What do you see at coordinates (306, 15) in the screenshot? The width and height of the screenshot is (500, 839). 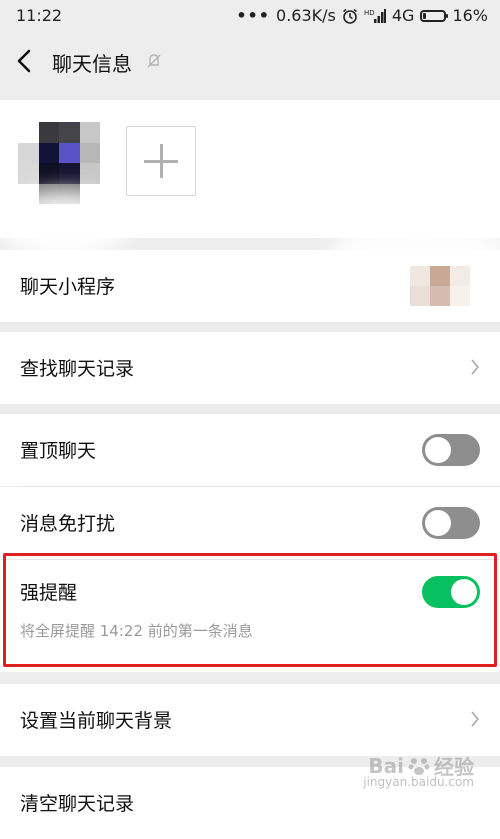 I see `network-speed: 0.63K/s` at bounding box center [306, 15].